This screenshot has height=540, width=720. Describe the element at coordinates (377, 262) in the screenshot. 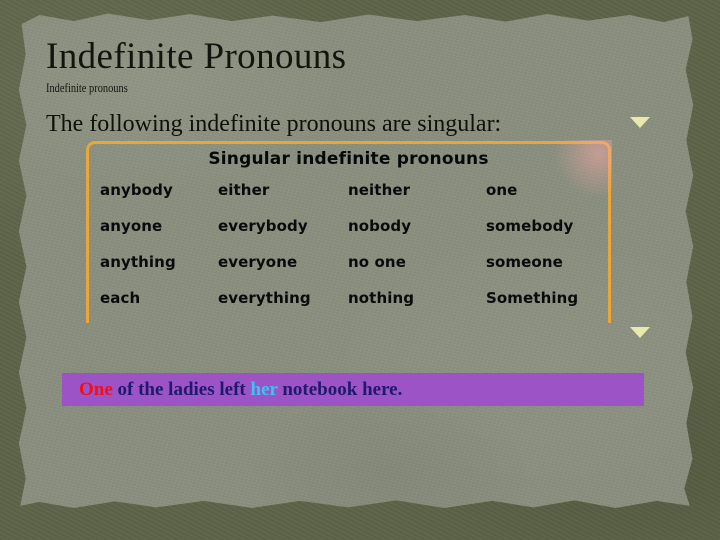

I see `table-cell: no one` at that location.